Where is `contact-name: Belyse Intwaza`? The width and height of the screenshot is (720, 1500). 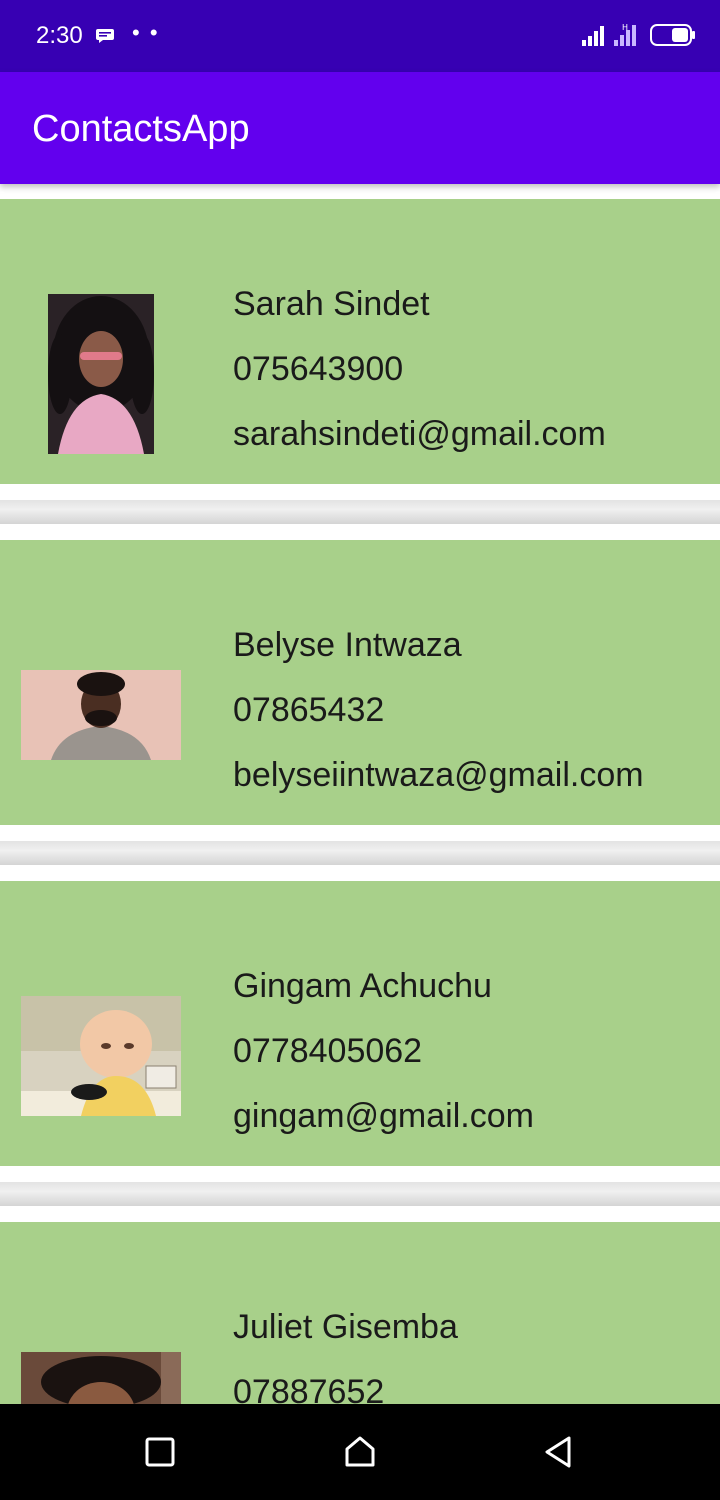 contact-name: Belyse Intwaza is located at coordinates (347, 645).